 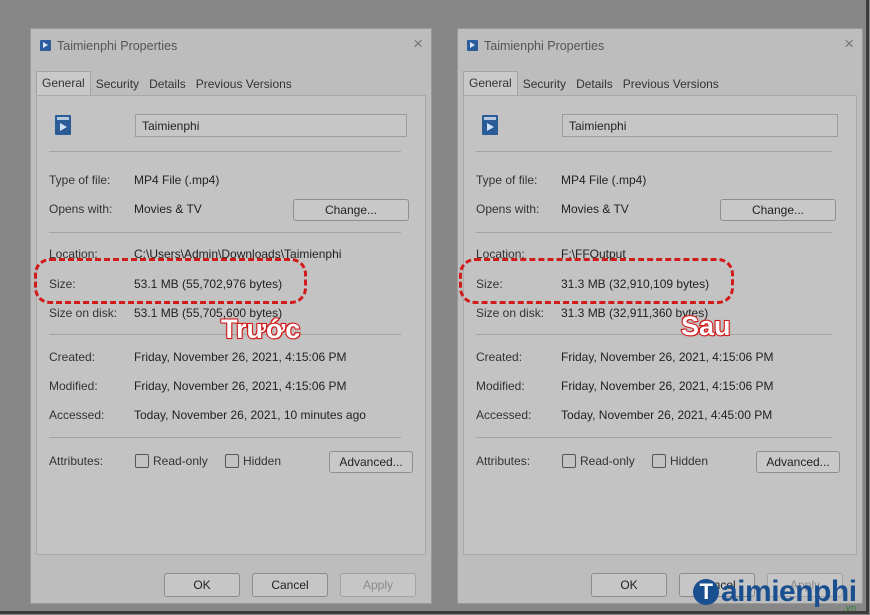 I want to click on watermark-domain: .vn, so click(x=850, y=608).